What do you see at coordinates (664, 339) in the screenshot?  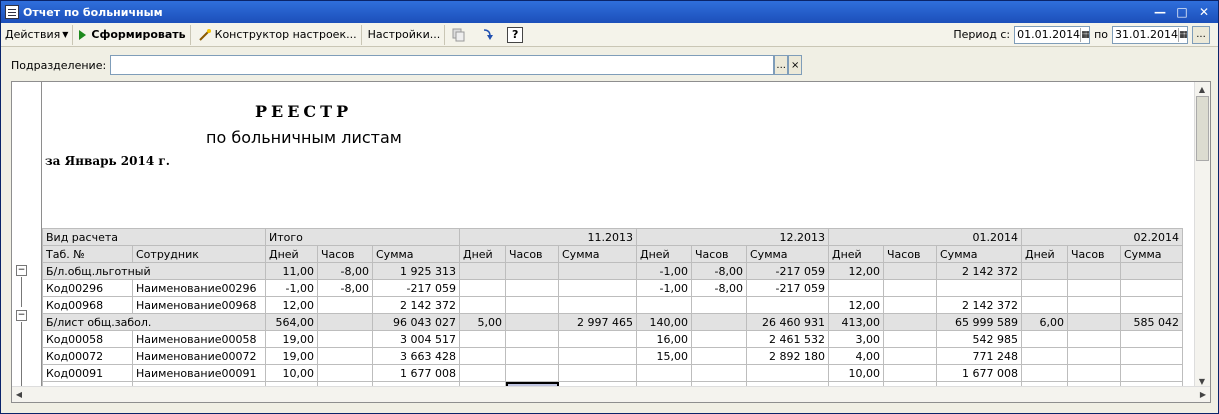 I see `value-cell: 16,00` at bounding box center [664, 339].